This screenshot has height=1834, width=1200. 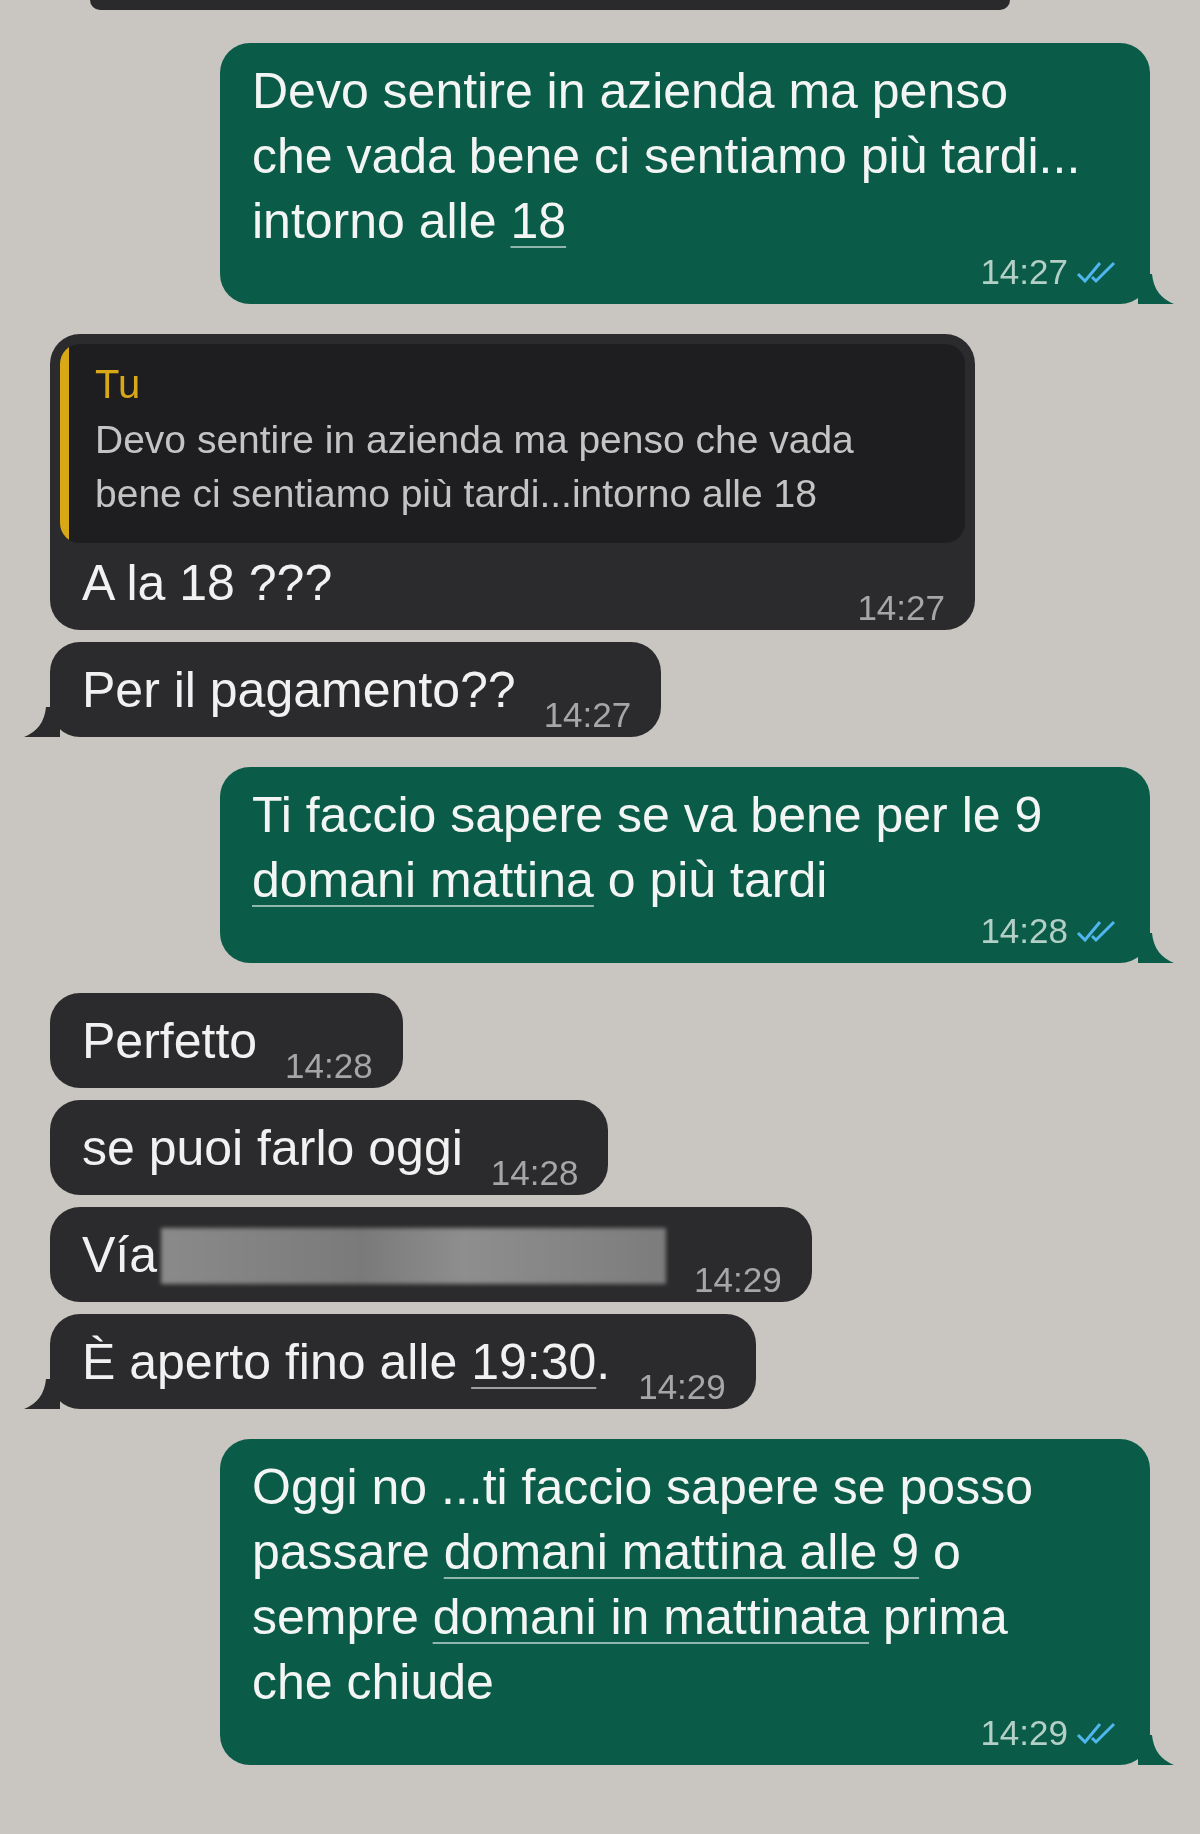 What do you see at coordinates (299, 690) in the screenshot?
I see `message-text: Per il pagamento??` at bounding box center [299, 690].